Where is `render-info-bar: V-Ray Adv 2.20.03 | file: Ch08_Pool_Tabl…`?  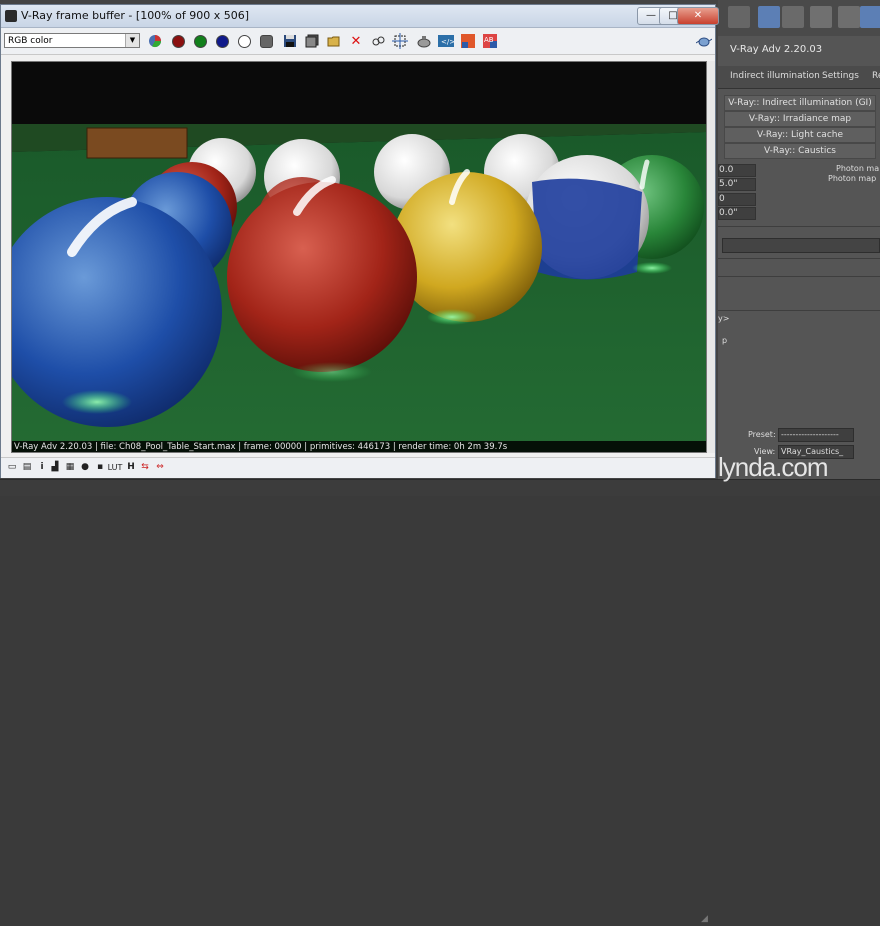
render-info-bar: V-Ray Adv 2.20.03 | file: Ch08_Pool_Tabl… is located at coordinates (359, 446).